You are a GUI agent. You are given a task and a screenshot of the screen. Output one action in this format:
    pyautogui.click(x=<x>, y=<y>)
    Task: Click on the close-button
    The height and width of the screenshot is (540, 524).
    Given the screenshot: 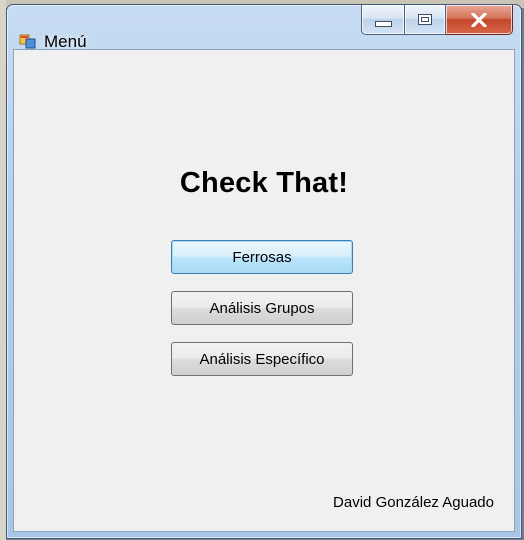 What is the action you would take?
    pyautogui.click(x=479, y=20)
    